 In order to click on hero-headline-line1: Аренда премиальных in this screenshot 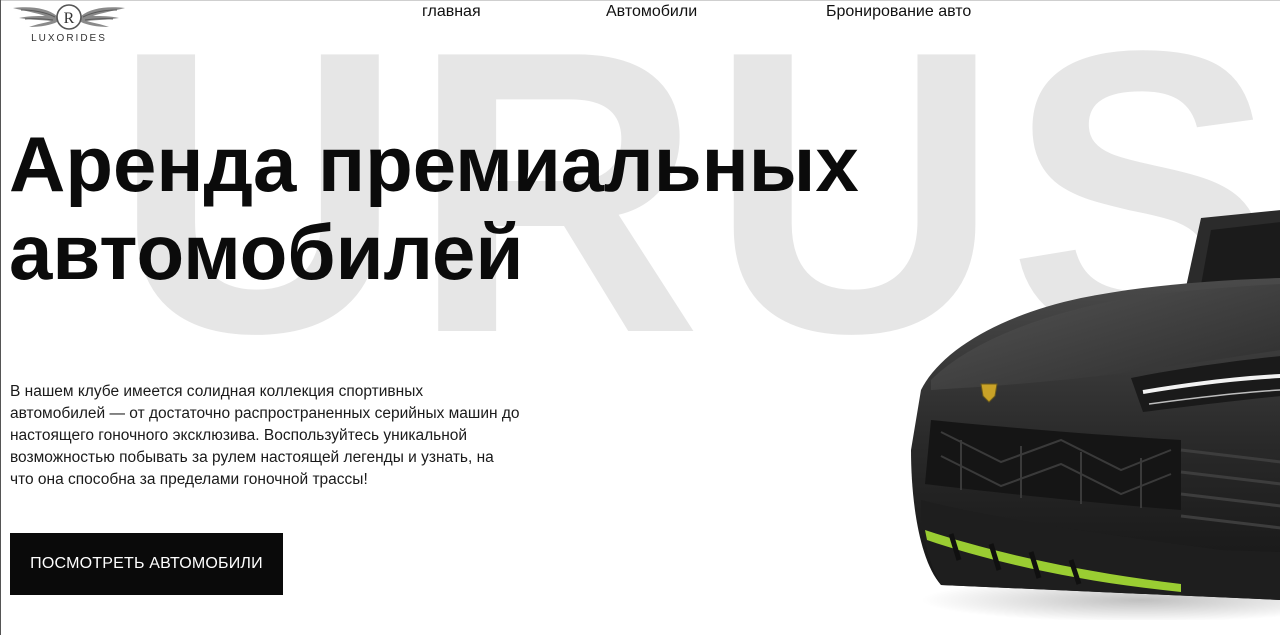, I will do `click(434, 164)`.